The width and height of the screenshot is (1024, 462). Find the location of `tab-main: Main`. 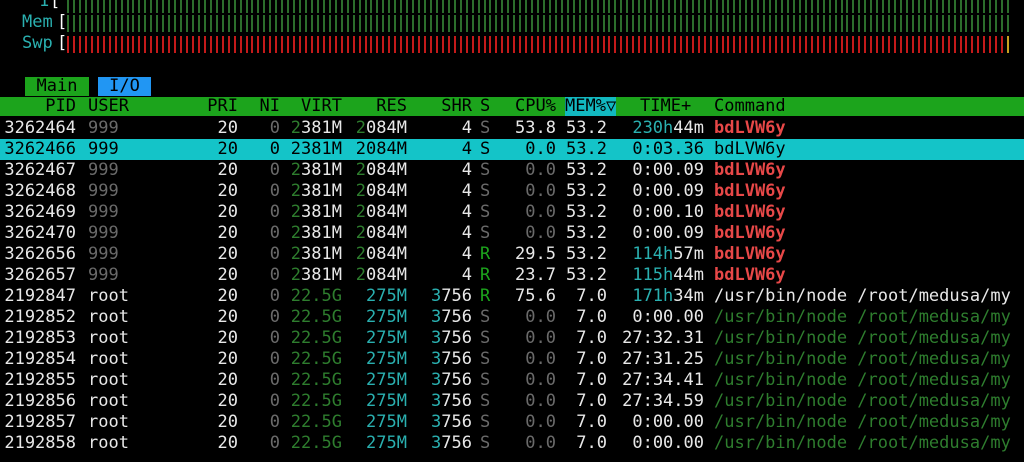

tab-main: Main is located at coordinates (57, 86).